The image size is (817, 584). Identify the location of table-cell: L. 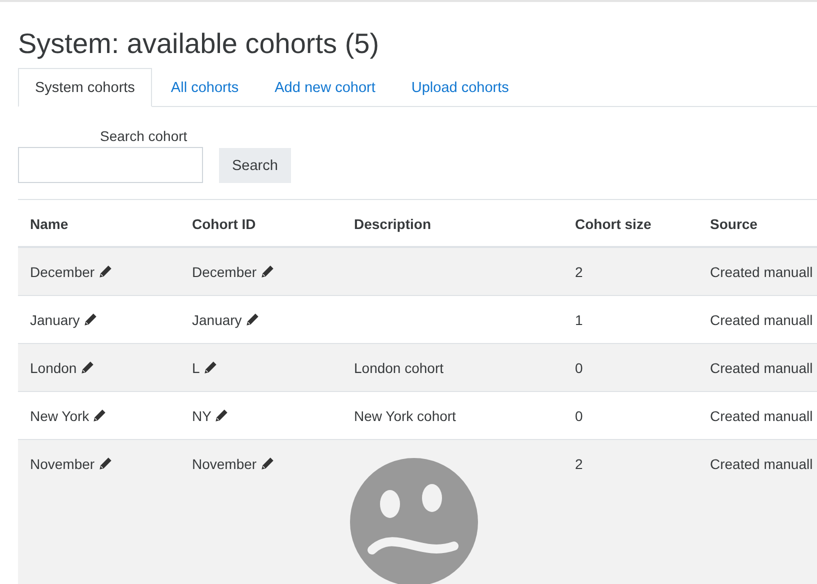
(196, 368).